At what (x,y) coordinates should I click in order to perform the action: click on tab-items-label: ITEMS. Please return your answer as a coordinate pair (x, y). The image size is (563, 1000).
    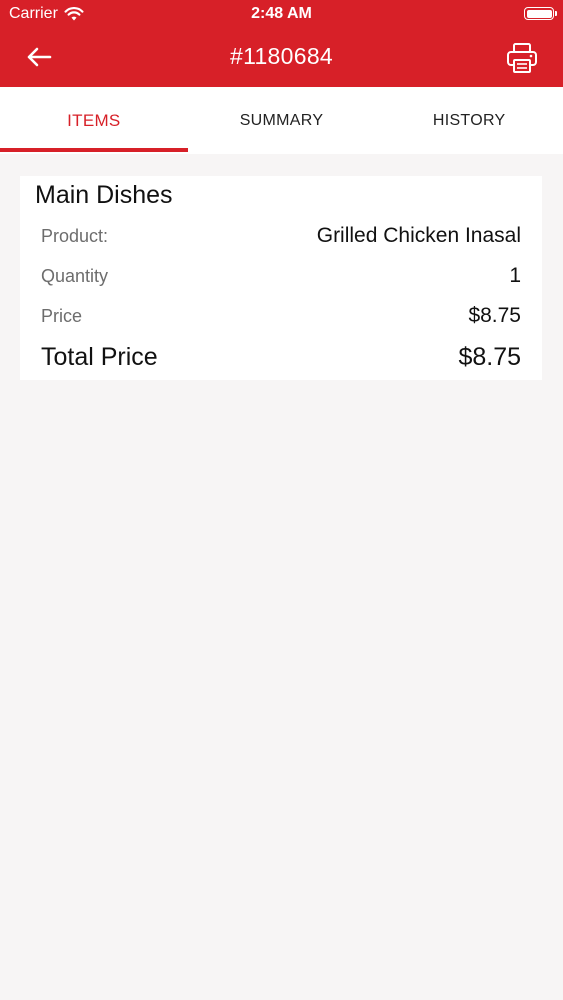
    Looking at the image, I should click on (94, 120).